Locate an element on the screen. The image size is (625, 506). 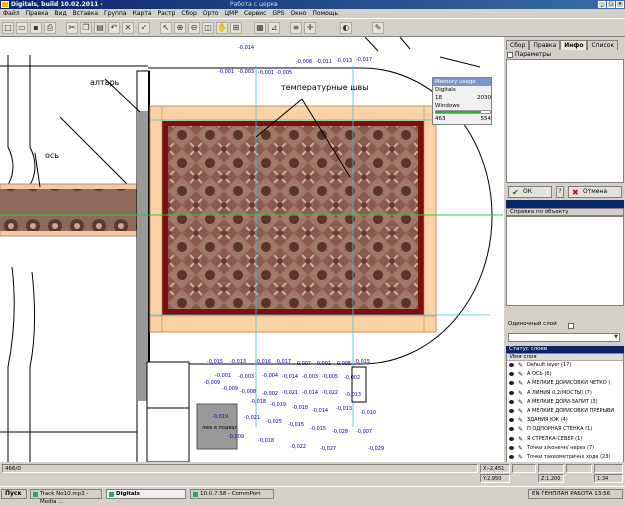
tab-1: Правка is located at coordinates (545, 45).